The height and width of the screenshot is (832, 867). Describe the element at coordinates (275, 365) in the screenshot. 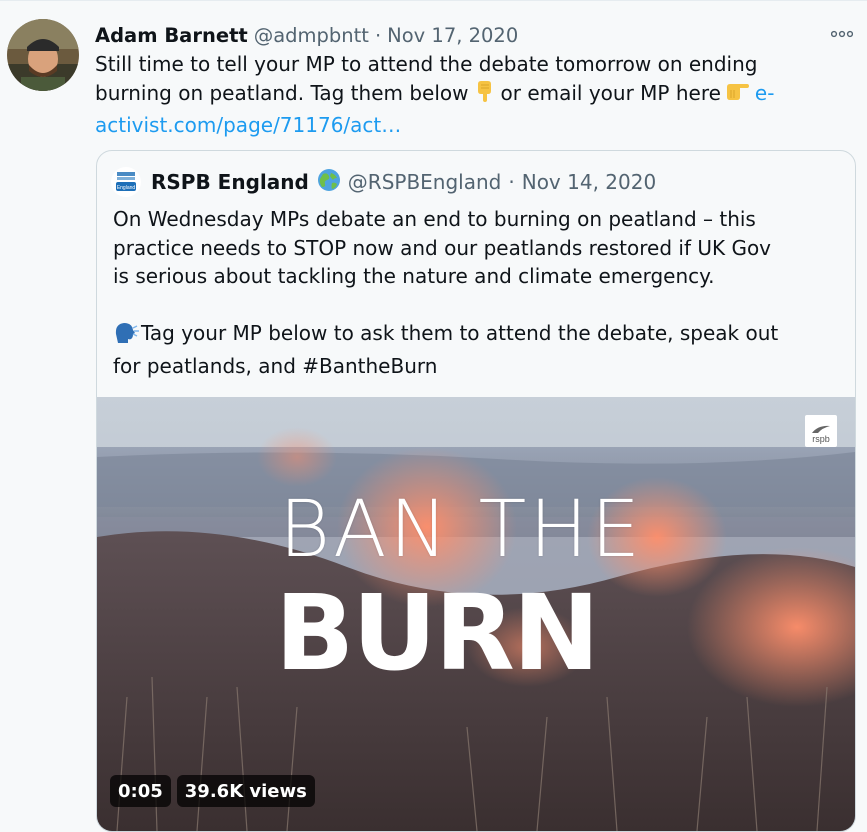

I see `quoted-text-line: for peatlands, and #BantheBurn` at that location.